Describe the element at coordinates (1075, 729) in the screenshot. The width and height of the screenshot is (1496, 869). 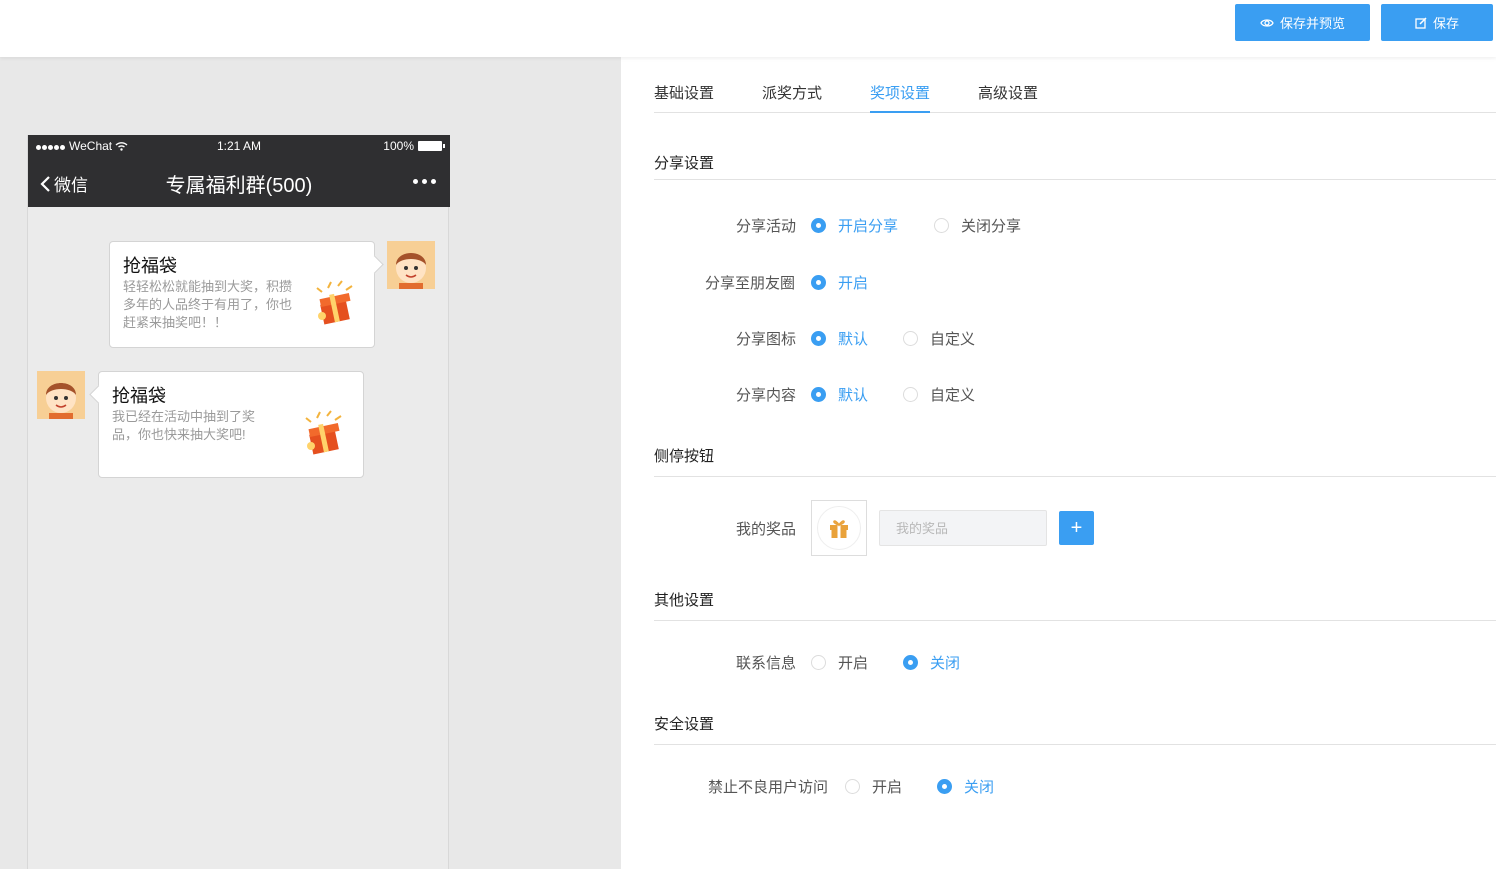
I see `security-settings-title: 安全设置` at that location.